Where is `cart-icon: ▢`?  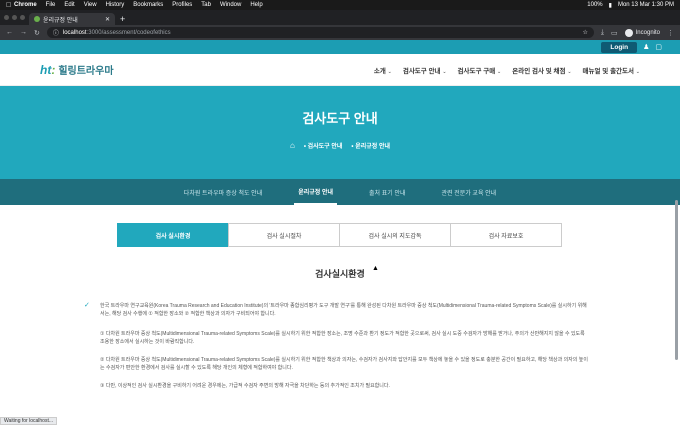
cart-icon: ▢ is located at coordinates (658, 47).